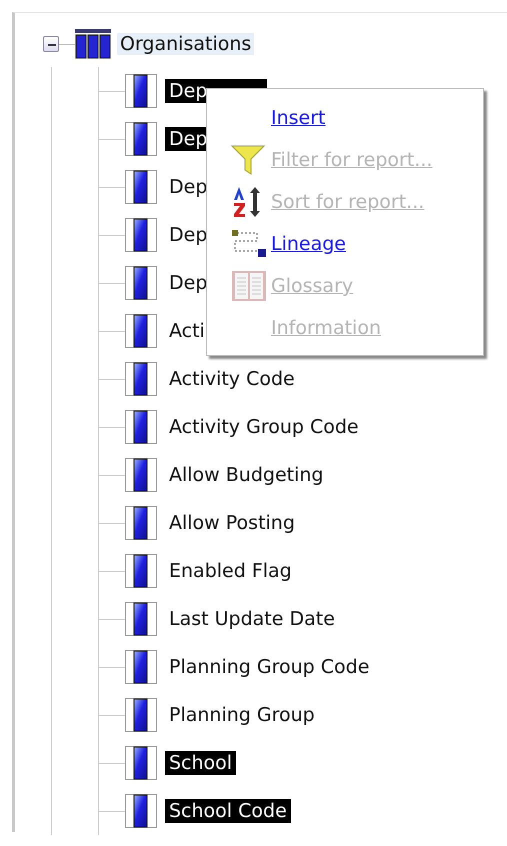 The image size is (507, 846). What do you see at coordinates (248, 160) in the screenshot?
I see `funnel-icon` at bounding box center [248, 160].